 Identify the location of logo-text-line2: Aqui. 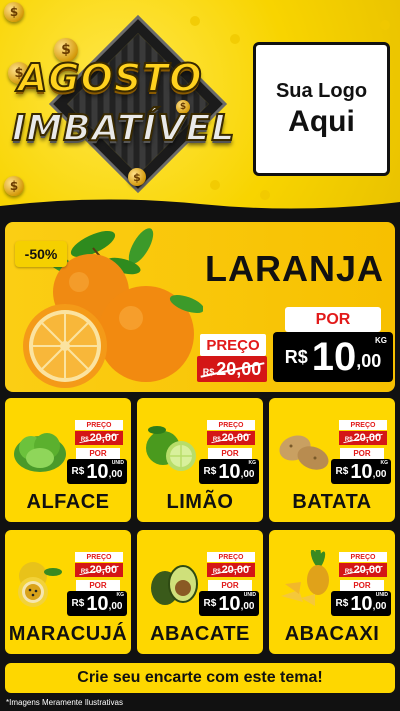
(321, 121).